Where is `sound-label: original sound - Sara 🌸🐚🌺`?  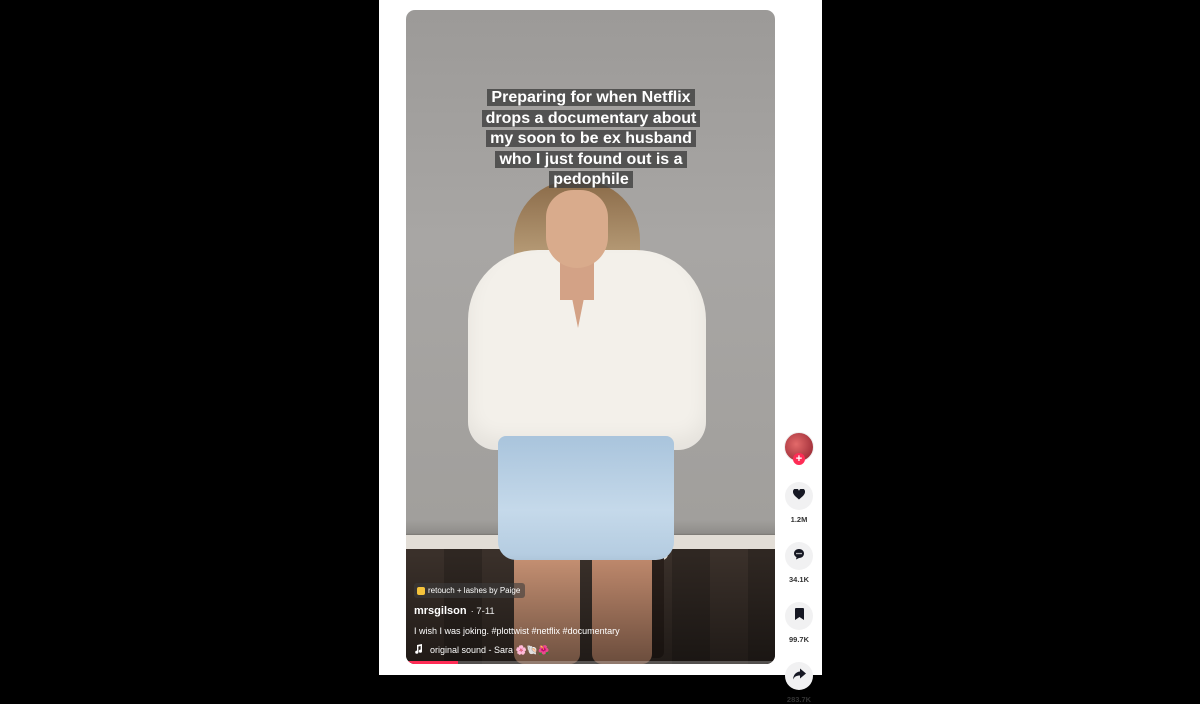 sound-label: original sound - Sara 🌸🐚🌺 is located at coordinates (490, 649).